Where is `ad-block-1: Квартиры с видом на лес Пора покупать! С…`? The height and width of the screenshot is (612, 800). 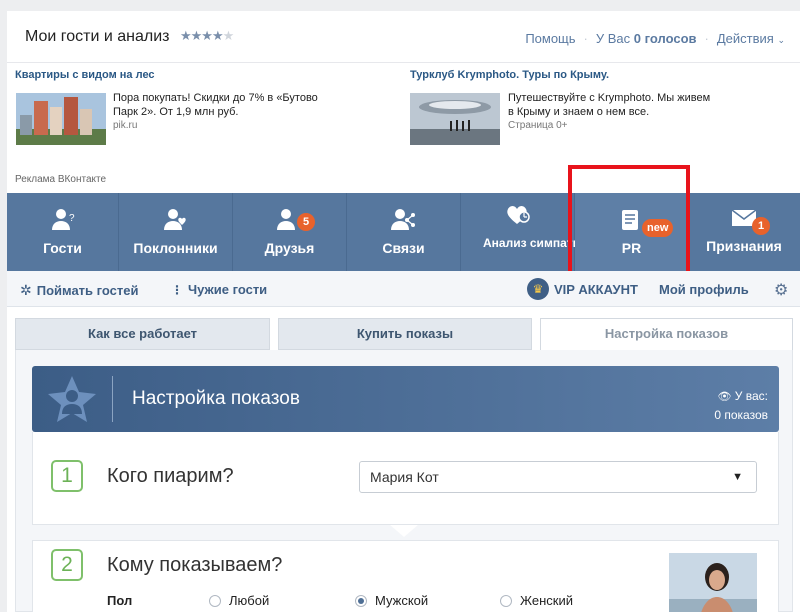
ad-block-1: Квартиры с видом на лес Пора покупать! С… is located at coordinates (166, 107).